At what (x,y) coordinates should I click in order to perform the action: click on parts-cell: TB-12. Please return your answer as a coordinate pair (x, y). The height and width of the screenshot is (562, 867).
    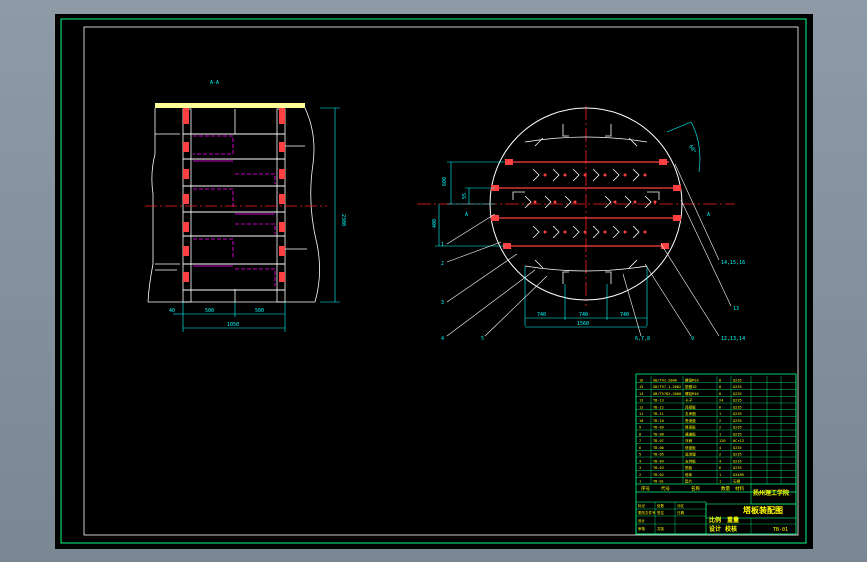
    Looking at the image, I should click on (658, 407).